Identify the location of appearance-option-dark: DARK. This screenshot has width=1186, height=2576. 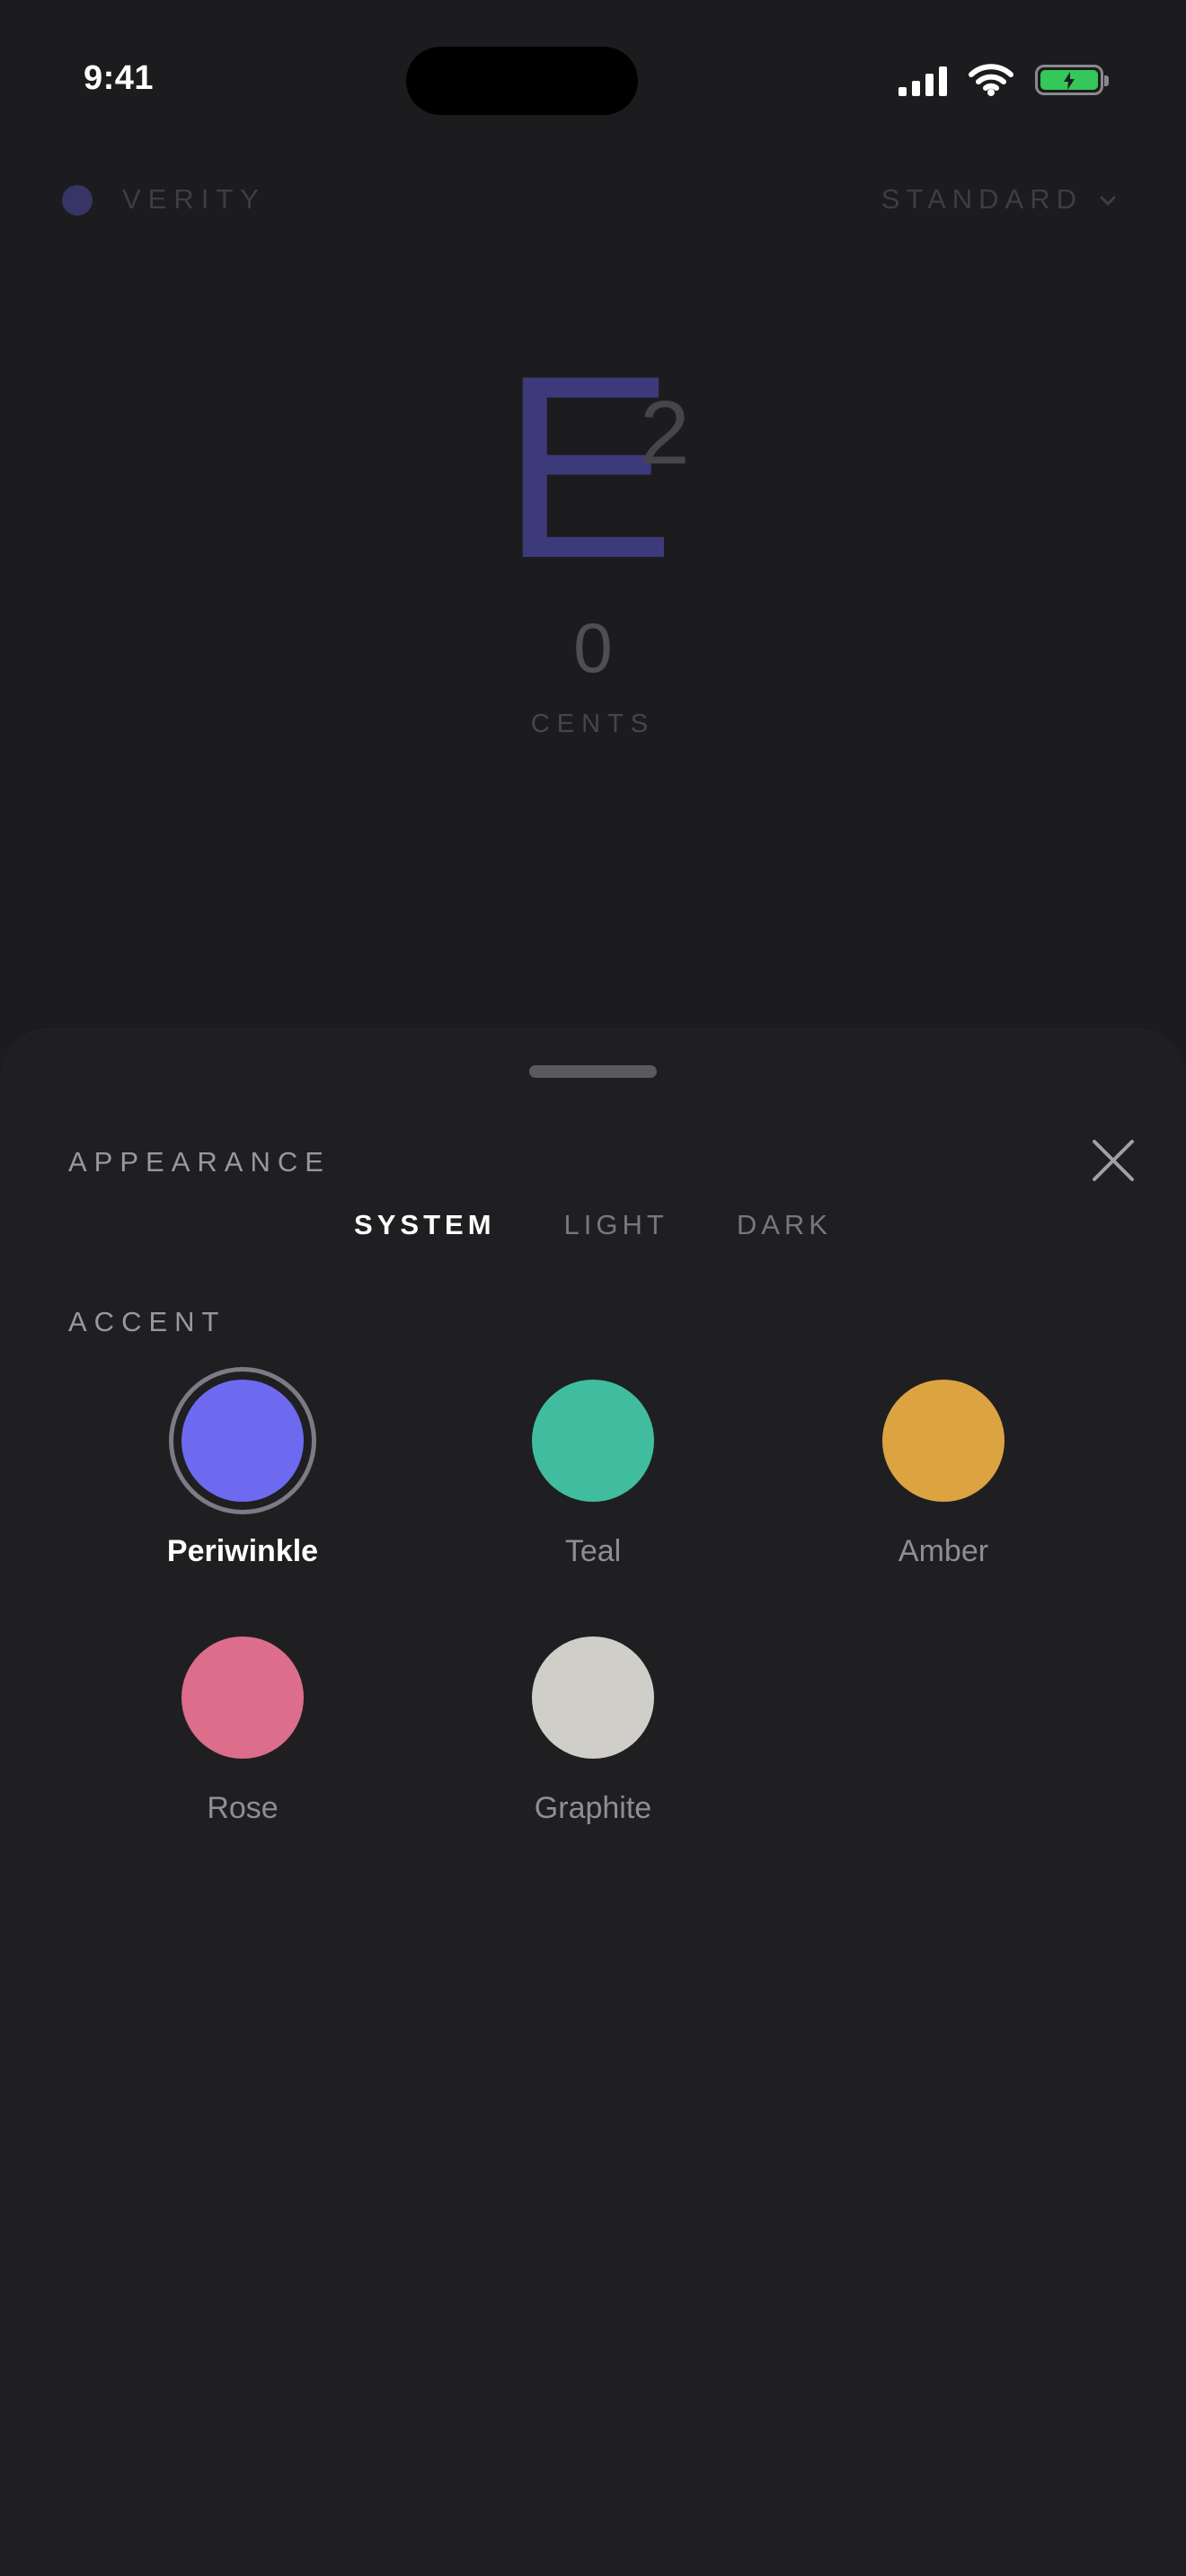
(784, 1225).